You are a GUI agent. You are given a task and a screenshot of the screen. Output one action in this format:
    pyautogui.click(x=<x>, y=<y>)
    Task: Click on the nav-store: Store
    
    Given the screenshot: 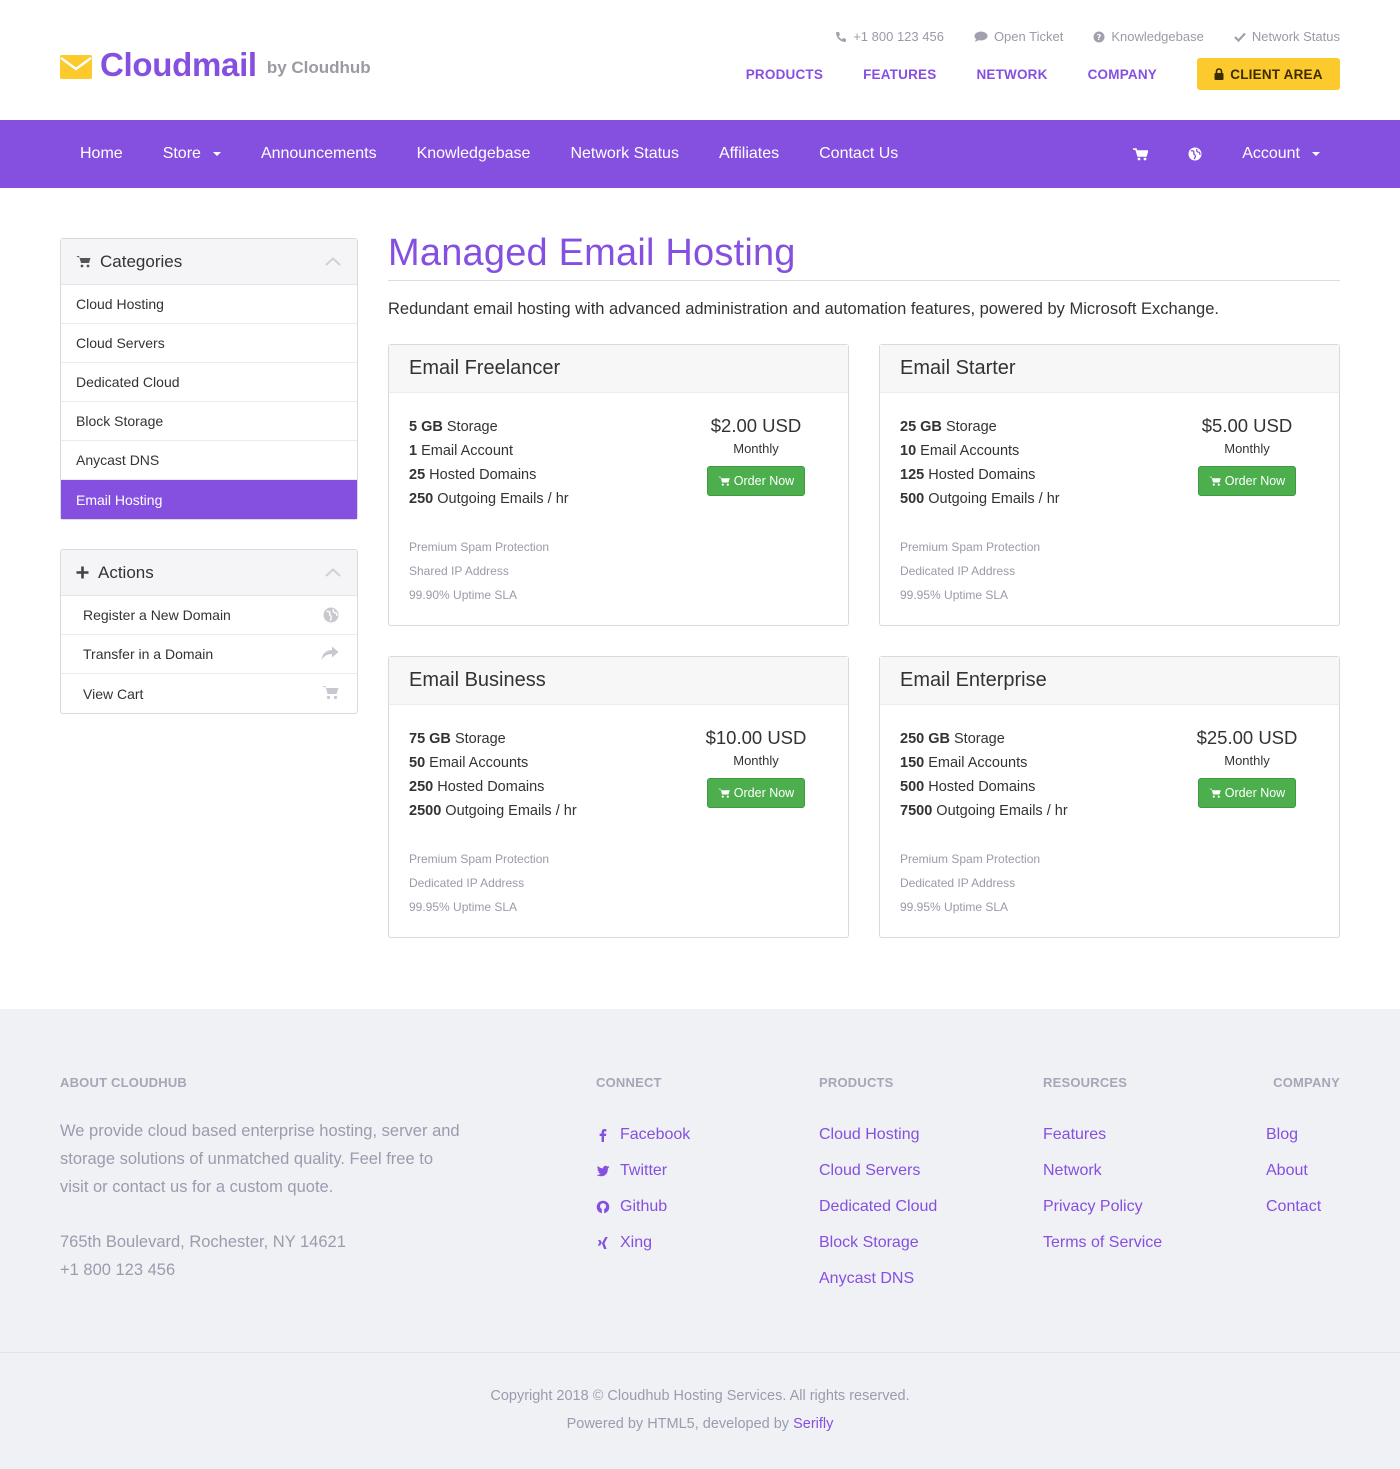 What is the action you would take?
    pyautogui.click(x=192, y=154)
    